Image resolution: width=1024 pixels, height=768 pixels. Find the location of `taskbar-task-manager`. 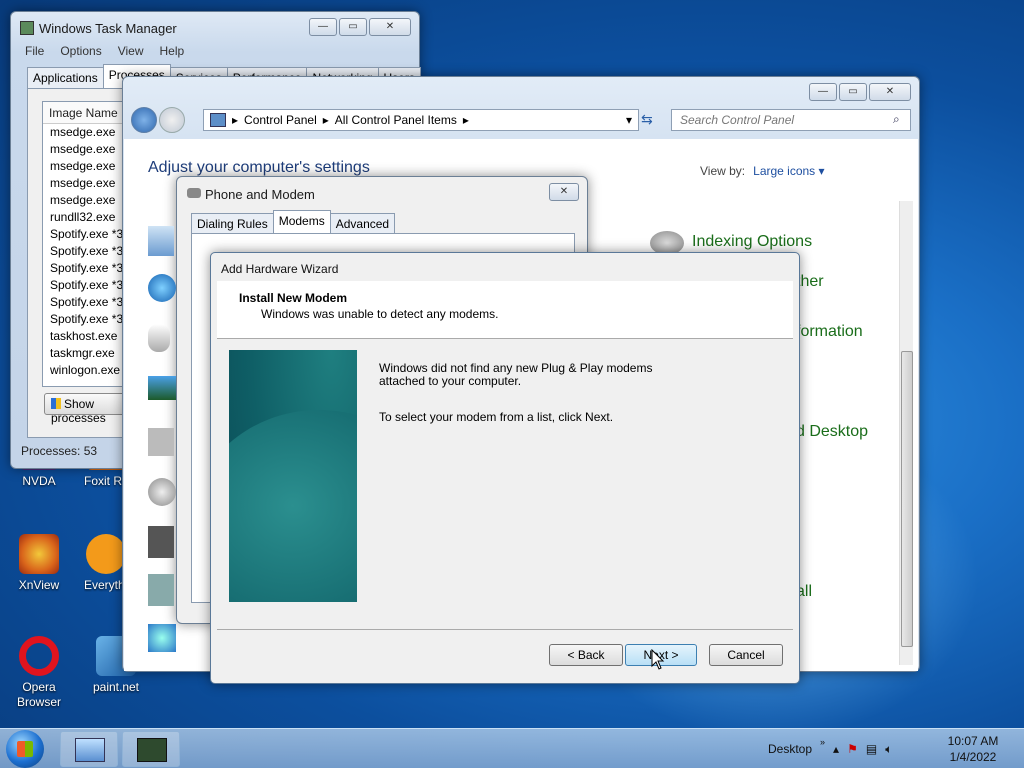

taskbar-task-manager is located at coordinates (151, 749).